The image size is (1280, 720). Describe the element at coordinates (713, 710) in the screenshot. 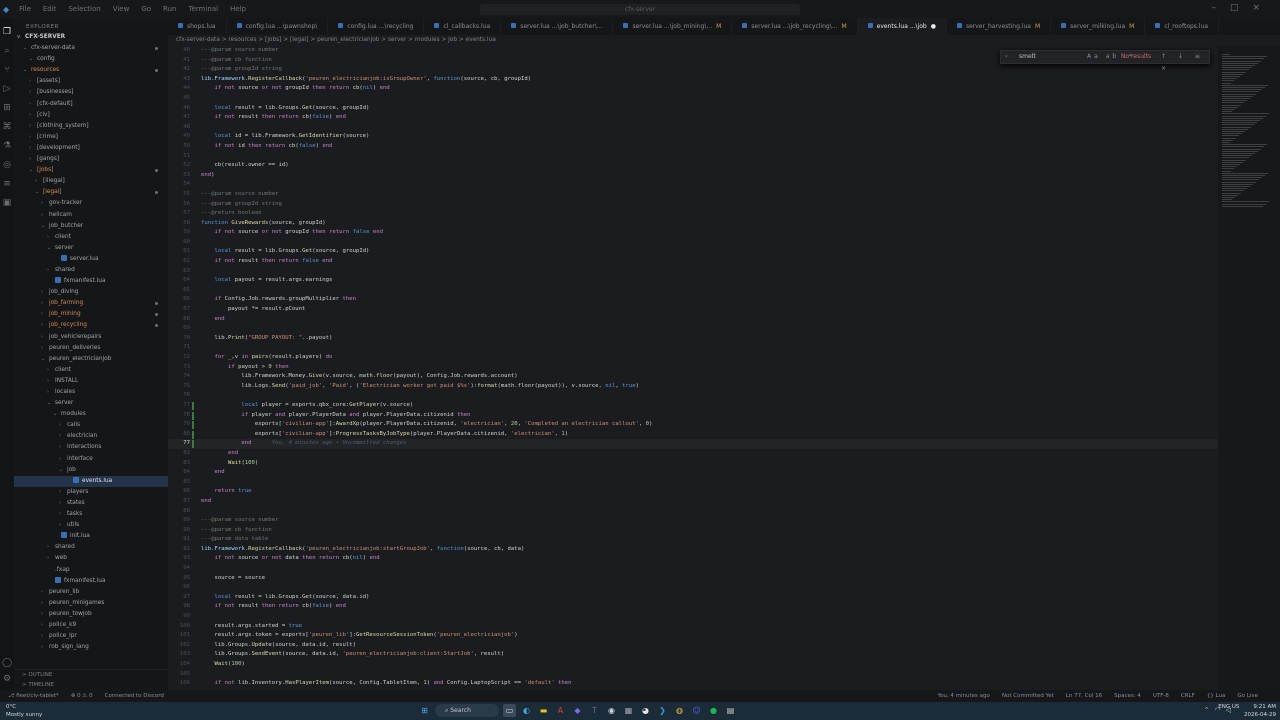

I see `spotify-icon: ●` at that location.